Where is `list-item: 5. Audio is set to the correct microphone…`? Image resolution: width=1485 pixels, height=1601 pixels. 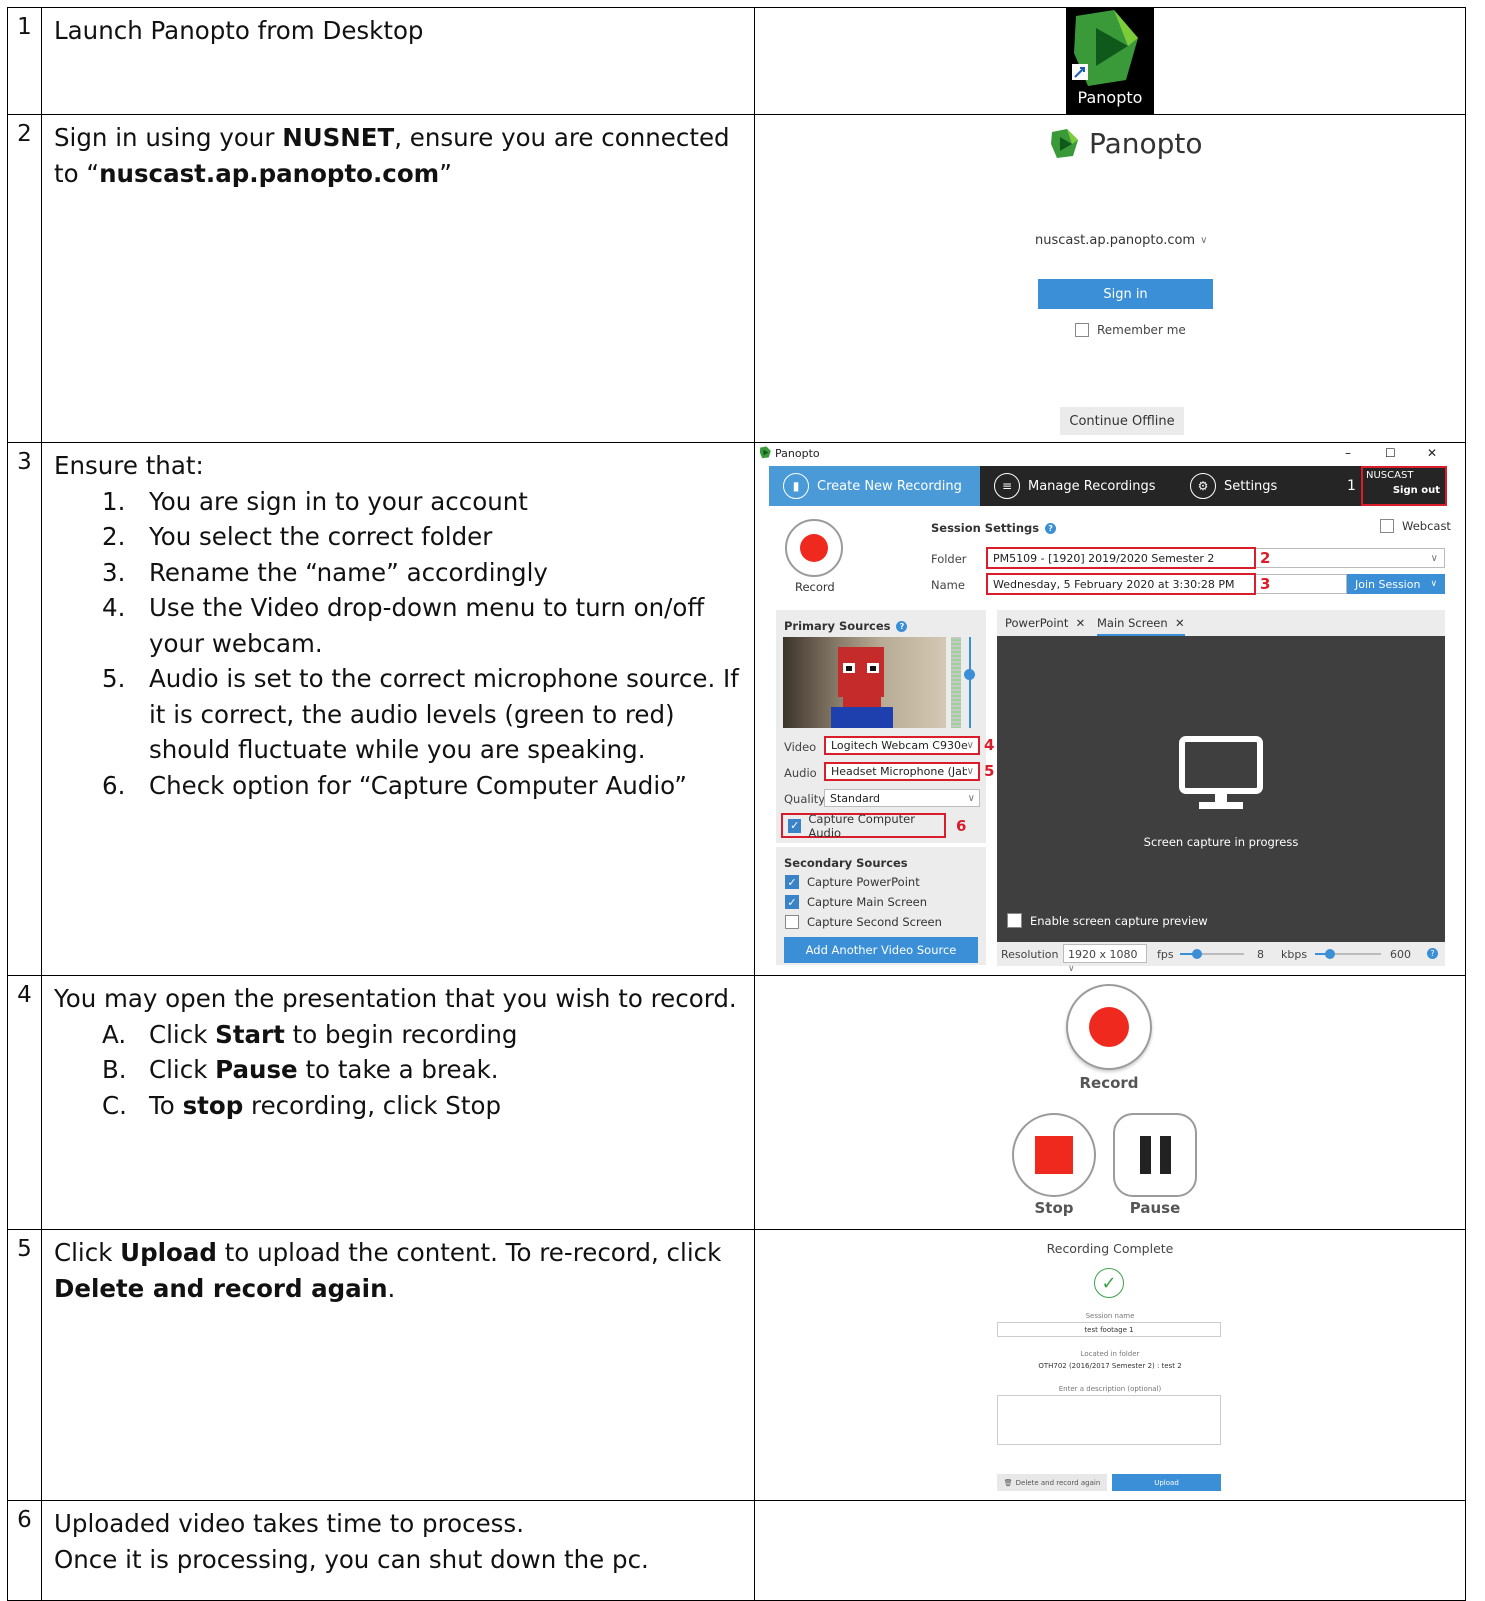 list-item: 5. Audio is set to the correct microphone… is located at coordinates (420, 714).